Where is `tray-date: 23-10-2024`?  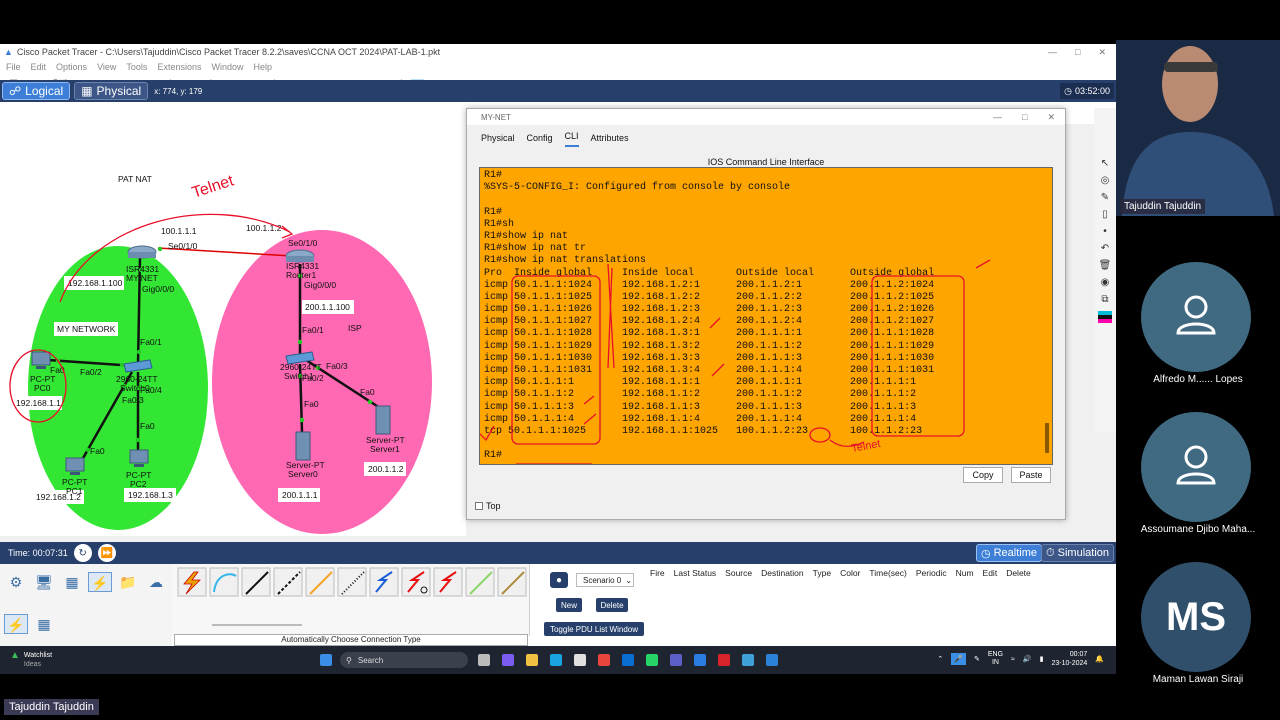
tray-date: 23-10-2024 is located at coordinates (1069, 663).